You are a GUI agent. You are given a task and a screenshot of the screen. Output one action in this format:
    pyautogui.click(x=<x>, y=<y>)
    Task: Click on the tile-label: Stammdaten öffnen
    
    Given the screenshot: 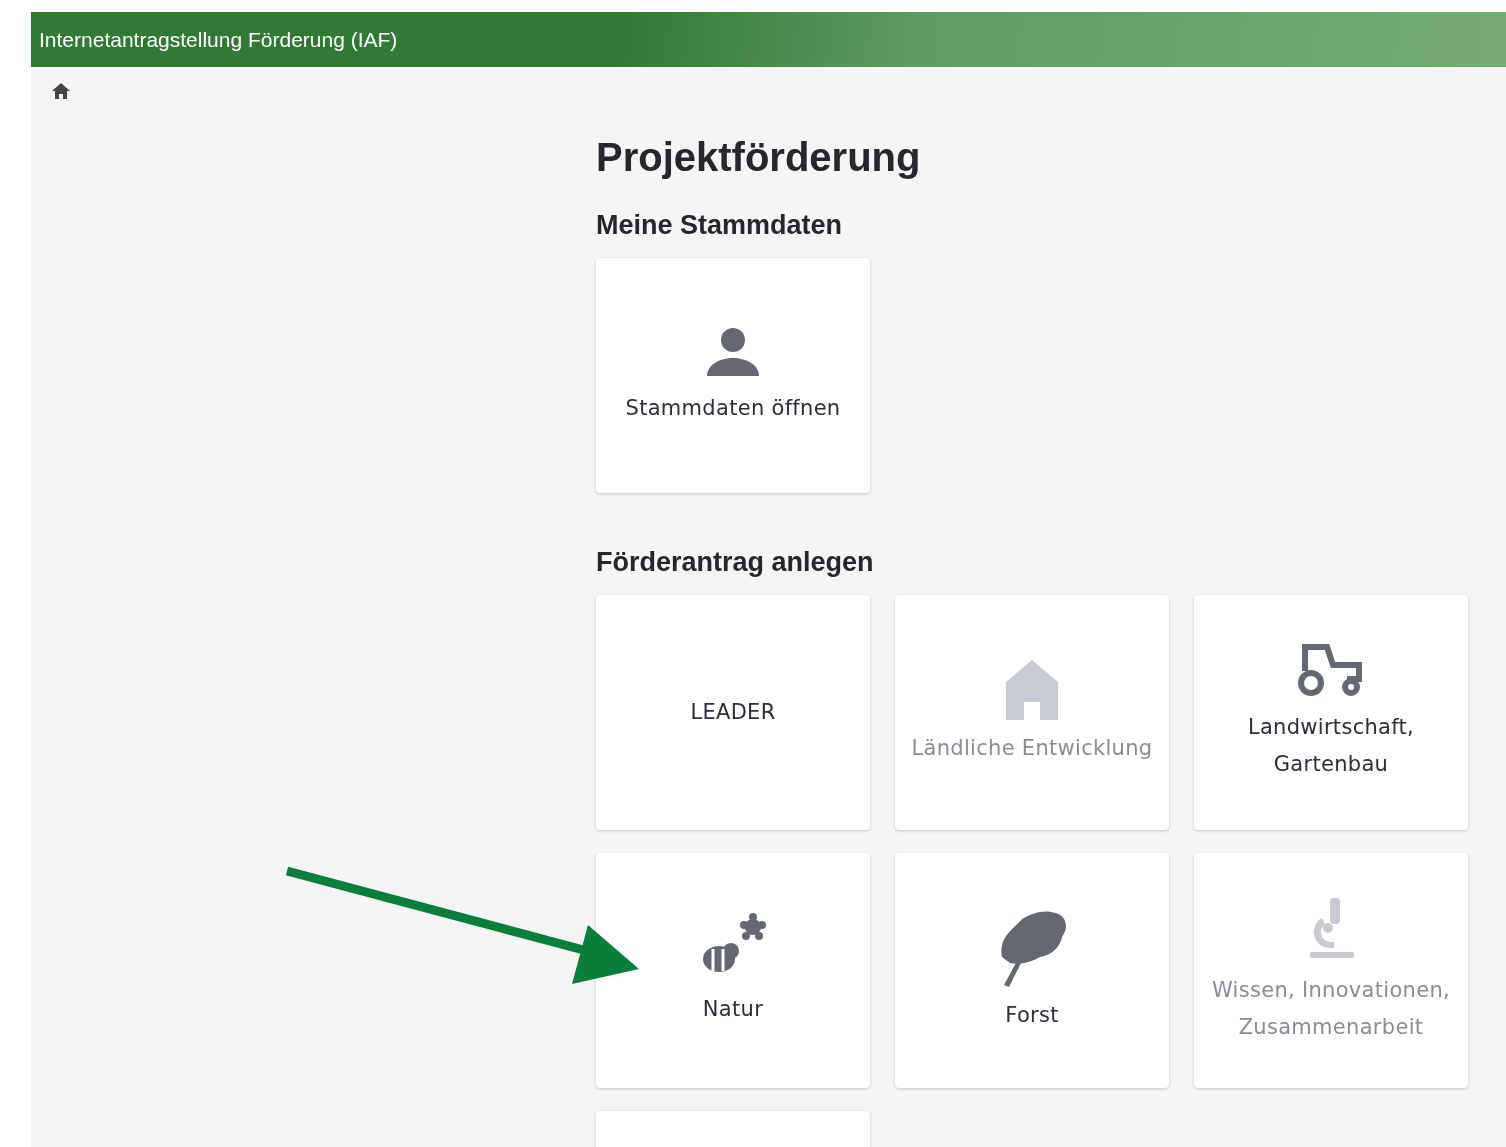 What is the action you would take?
    pyautogui.click(x=733, y=408)
    